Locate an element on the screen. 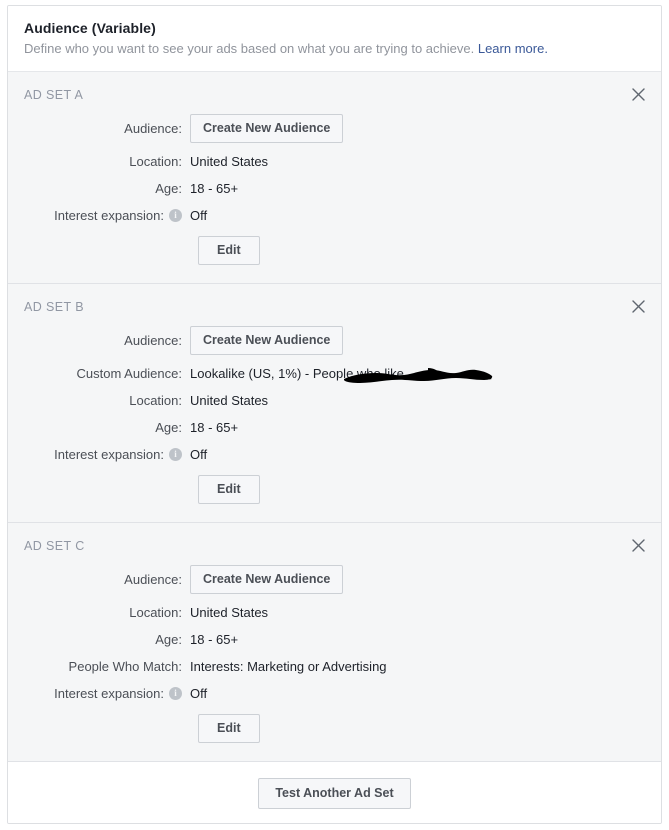 The width and height of the screenshot is (669, 830). adset-b-age-value: 18 - 65+ is located at coordinates (214, 427).